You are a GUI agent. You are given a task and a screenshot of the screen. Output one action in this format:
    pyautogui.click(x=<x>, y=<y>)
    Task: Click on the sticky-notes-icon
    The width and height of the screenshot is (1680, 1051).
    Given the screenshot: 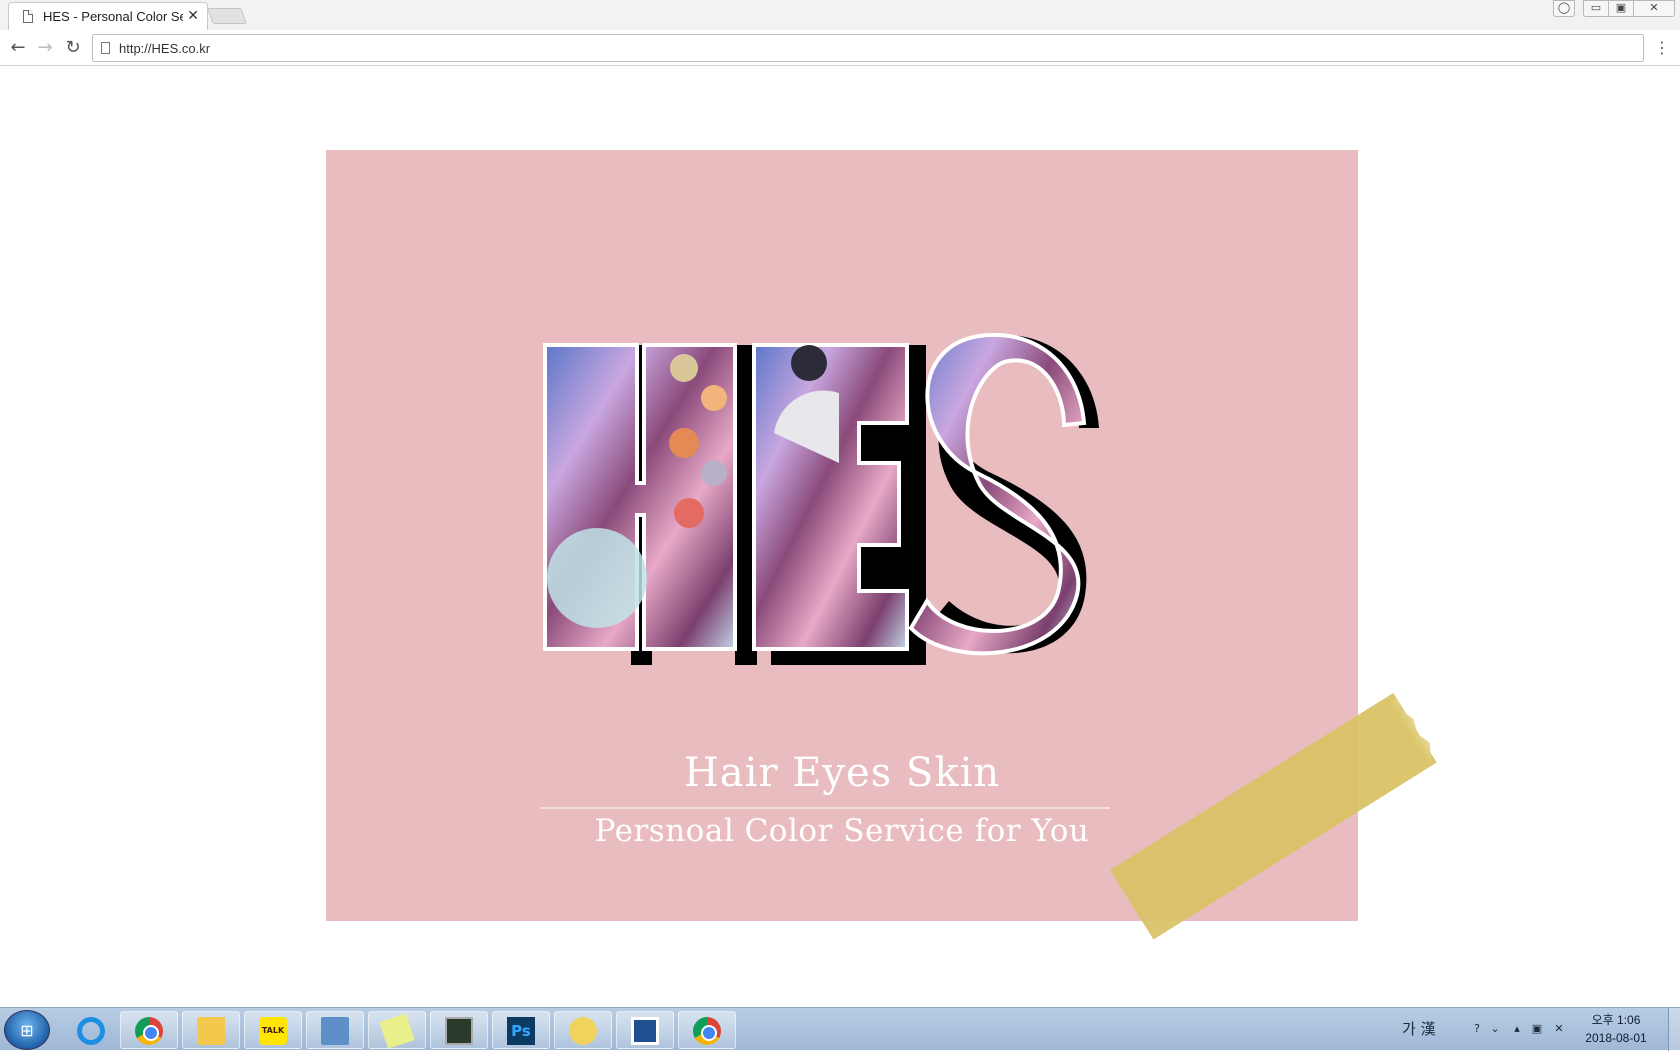 What is the action you would take?
    pyautogui.click(x=397, y=1031)
    